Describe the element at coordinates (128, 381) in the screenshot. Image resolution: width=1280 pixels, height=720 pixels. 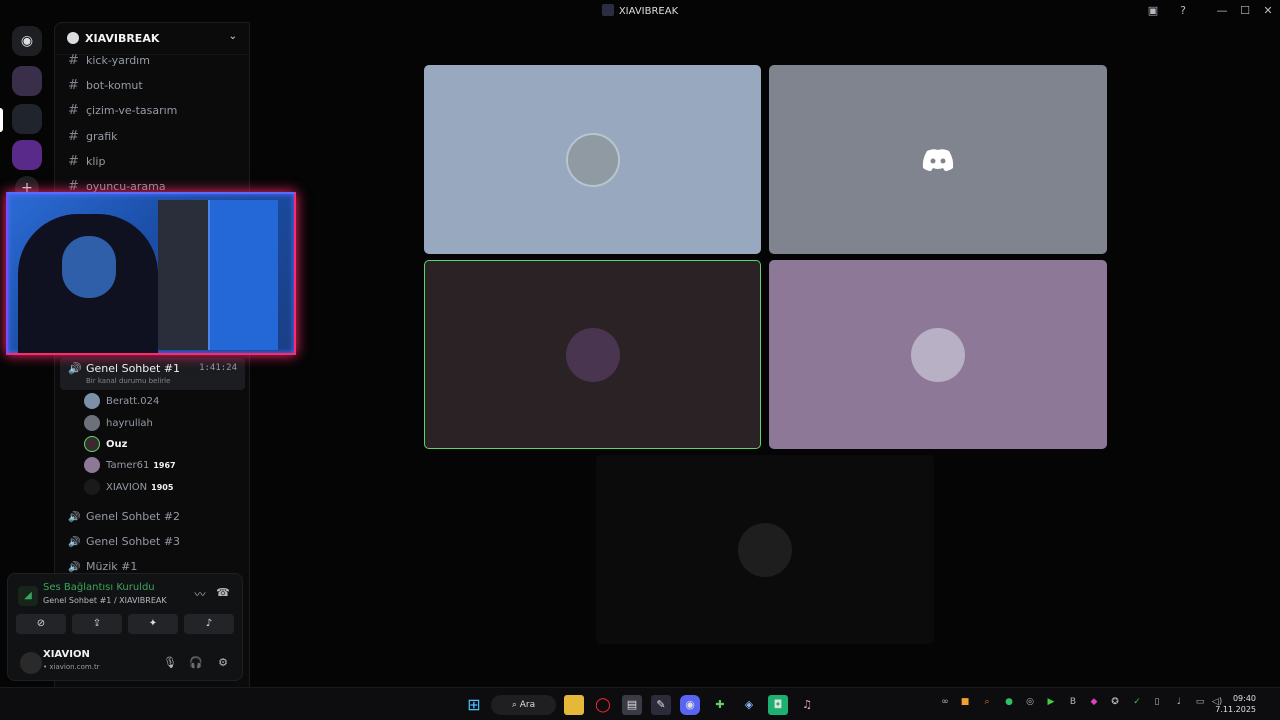
I see `channel-status: Bir kanal durumu belirle` at that location.